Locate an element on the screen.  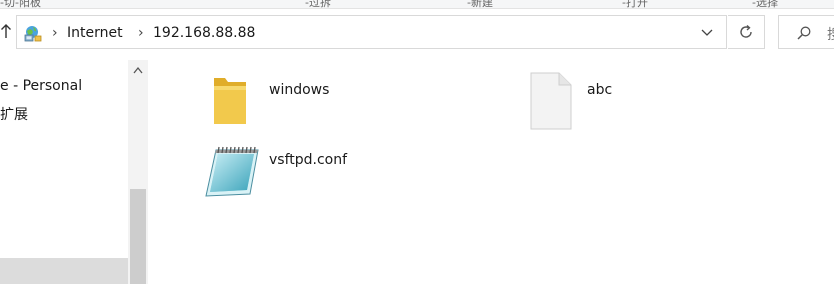
address-bar: › Internet › 192.168.88.88 is located at coordinates (371, 32).